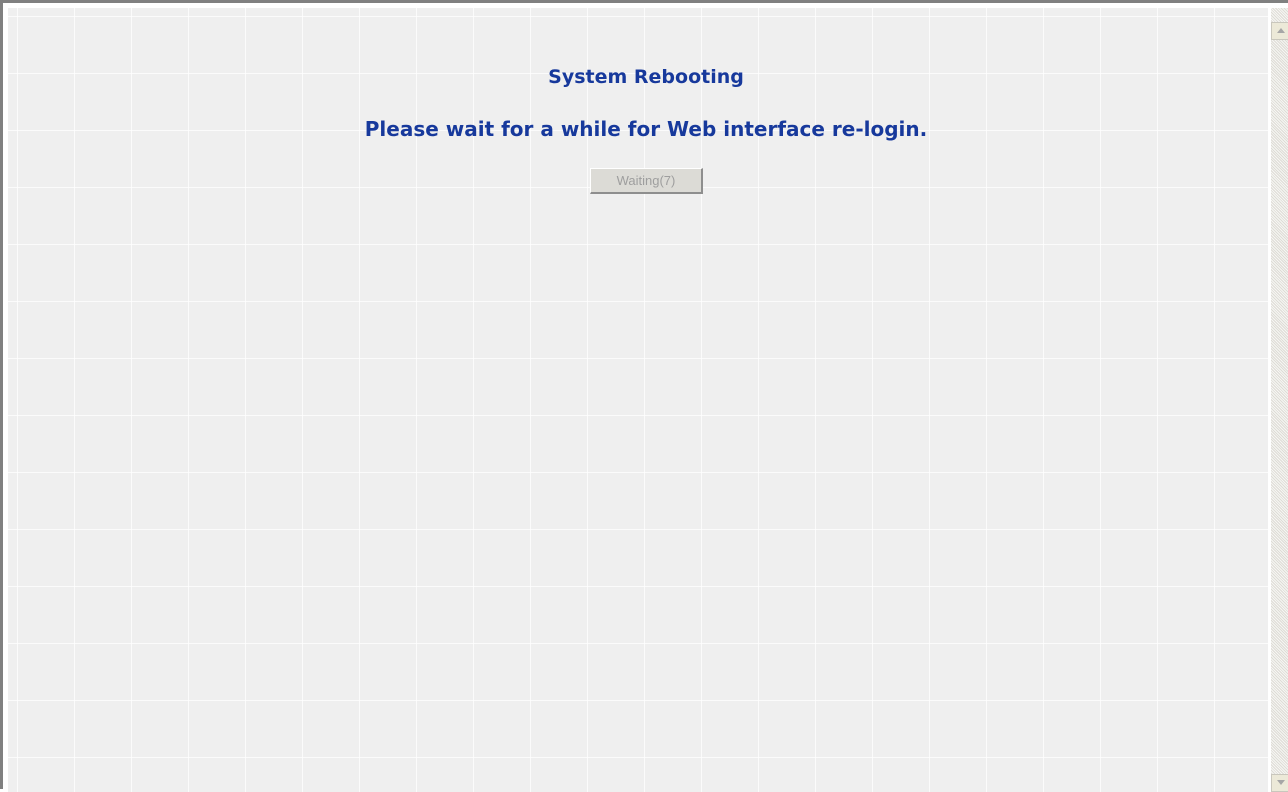  I want to click on waiting-button: Waiting(7), so click(646, 181).